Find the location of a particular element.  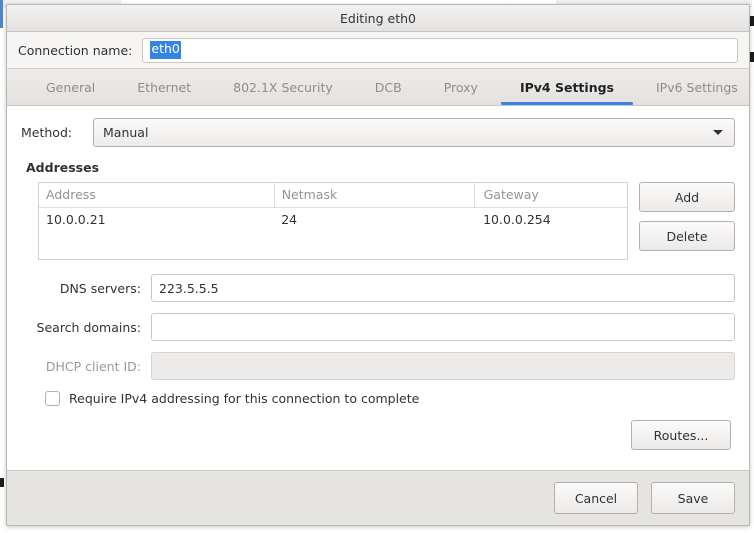

connection-name-row: Connection name: eth0 is located at coordinates (378, 50).